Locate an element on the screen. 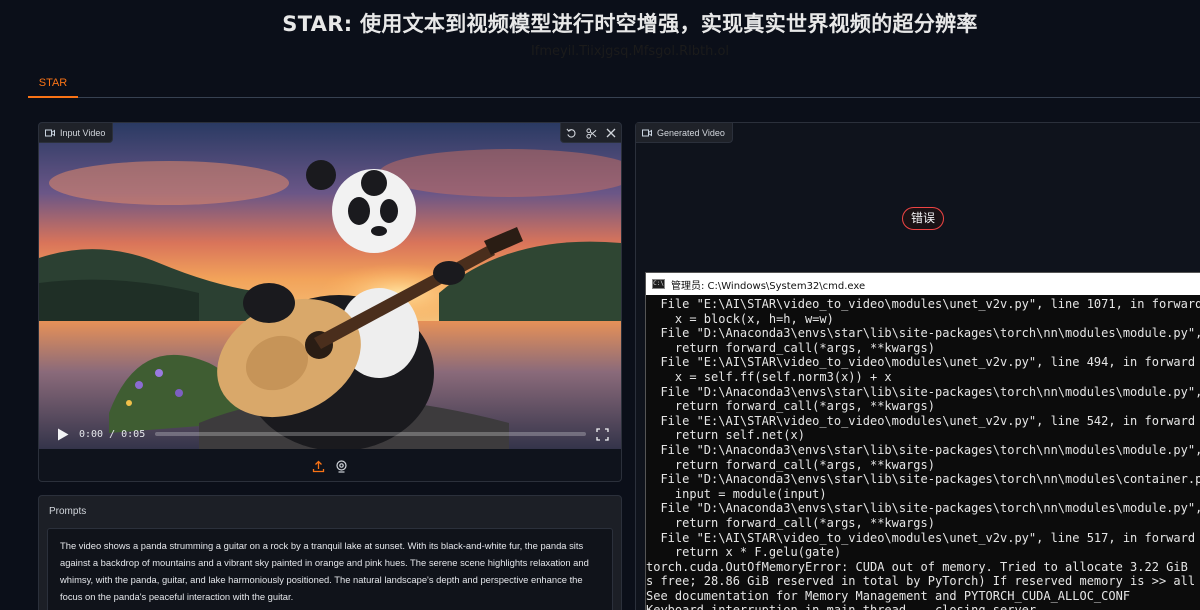 The image size is (1200, 610). input-video-label: Input Video is located at coordinates (76, 133).